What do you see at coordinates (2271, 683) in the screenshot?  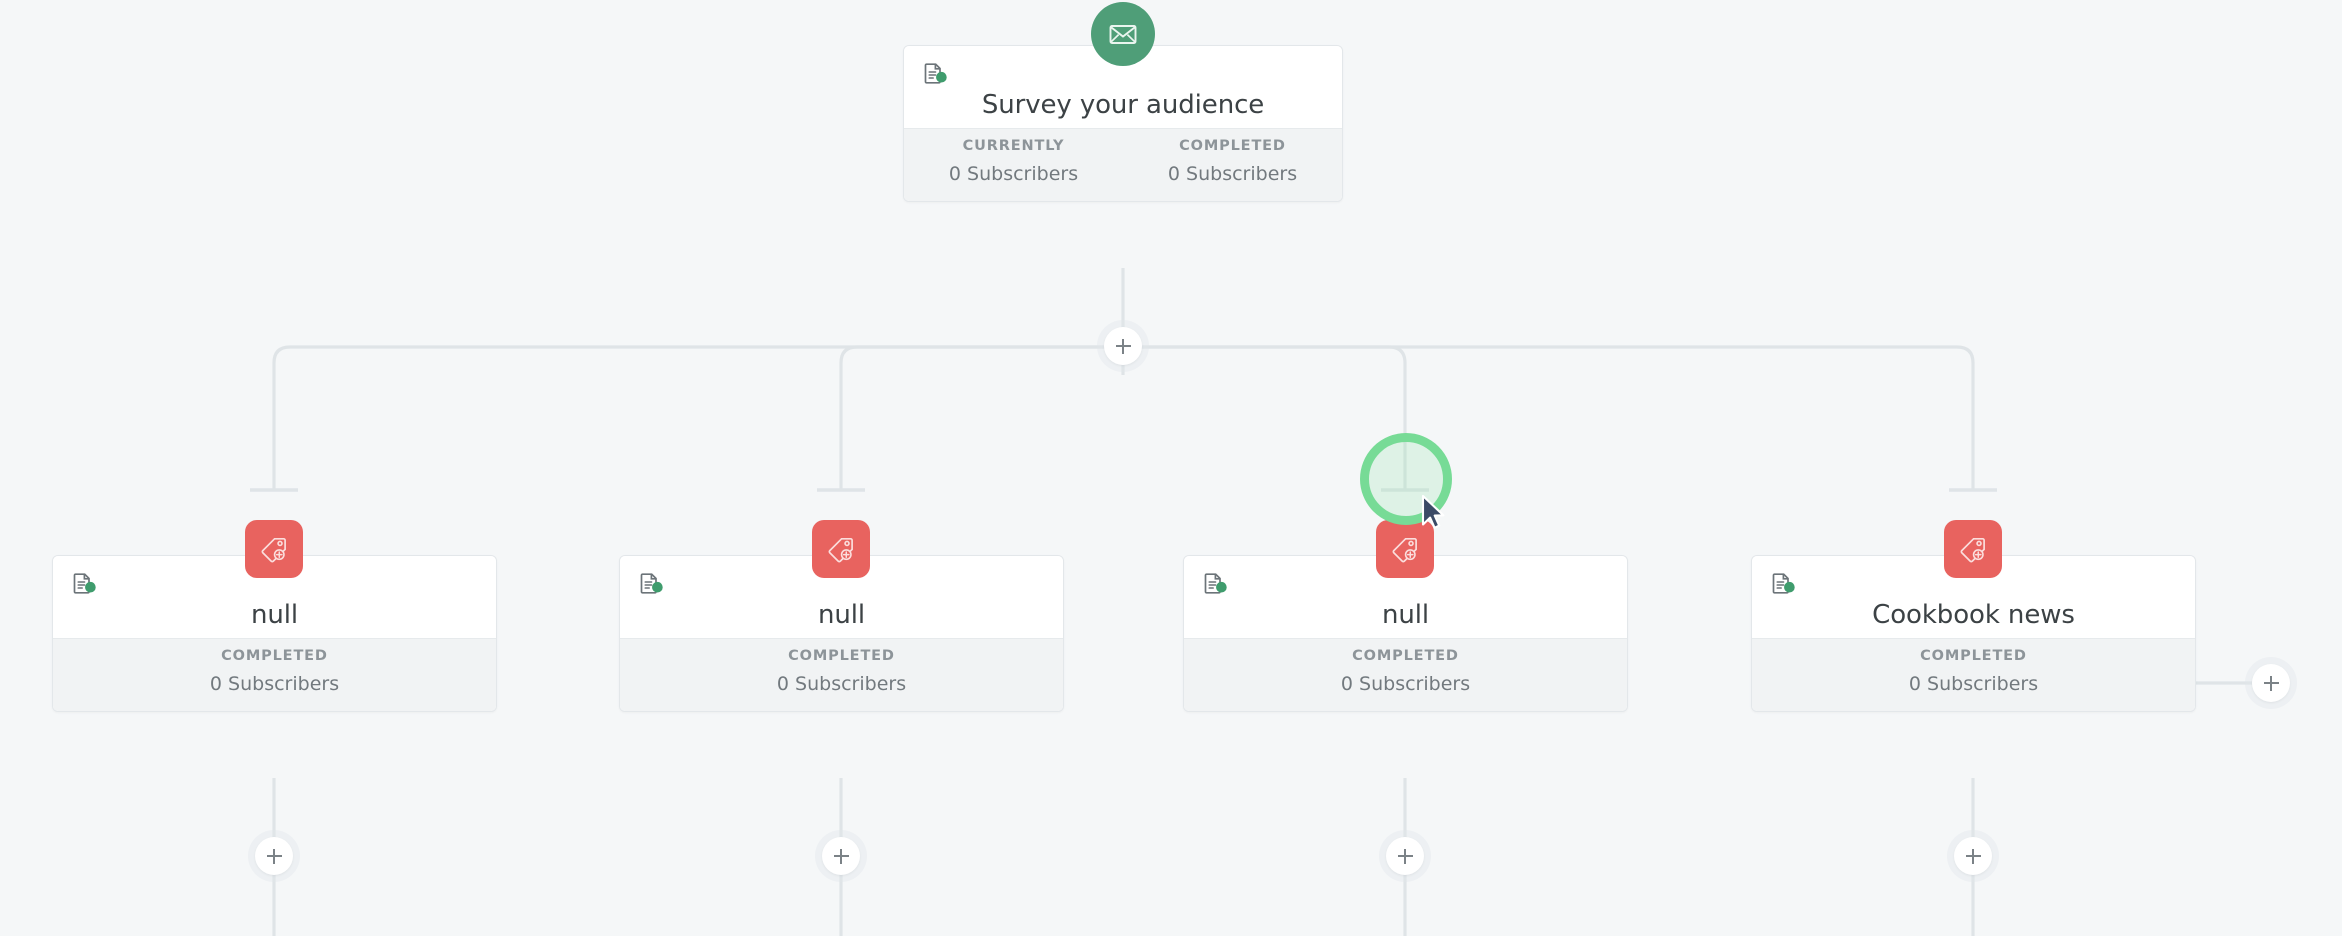 I see `add-branch-right-button` at bounding box center [2271, 683].